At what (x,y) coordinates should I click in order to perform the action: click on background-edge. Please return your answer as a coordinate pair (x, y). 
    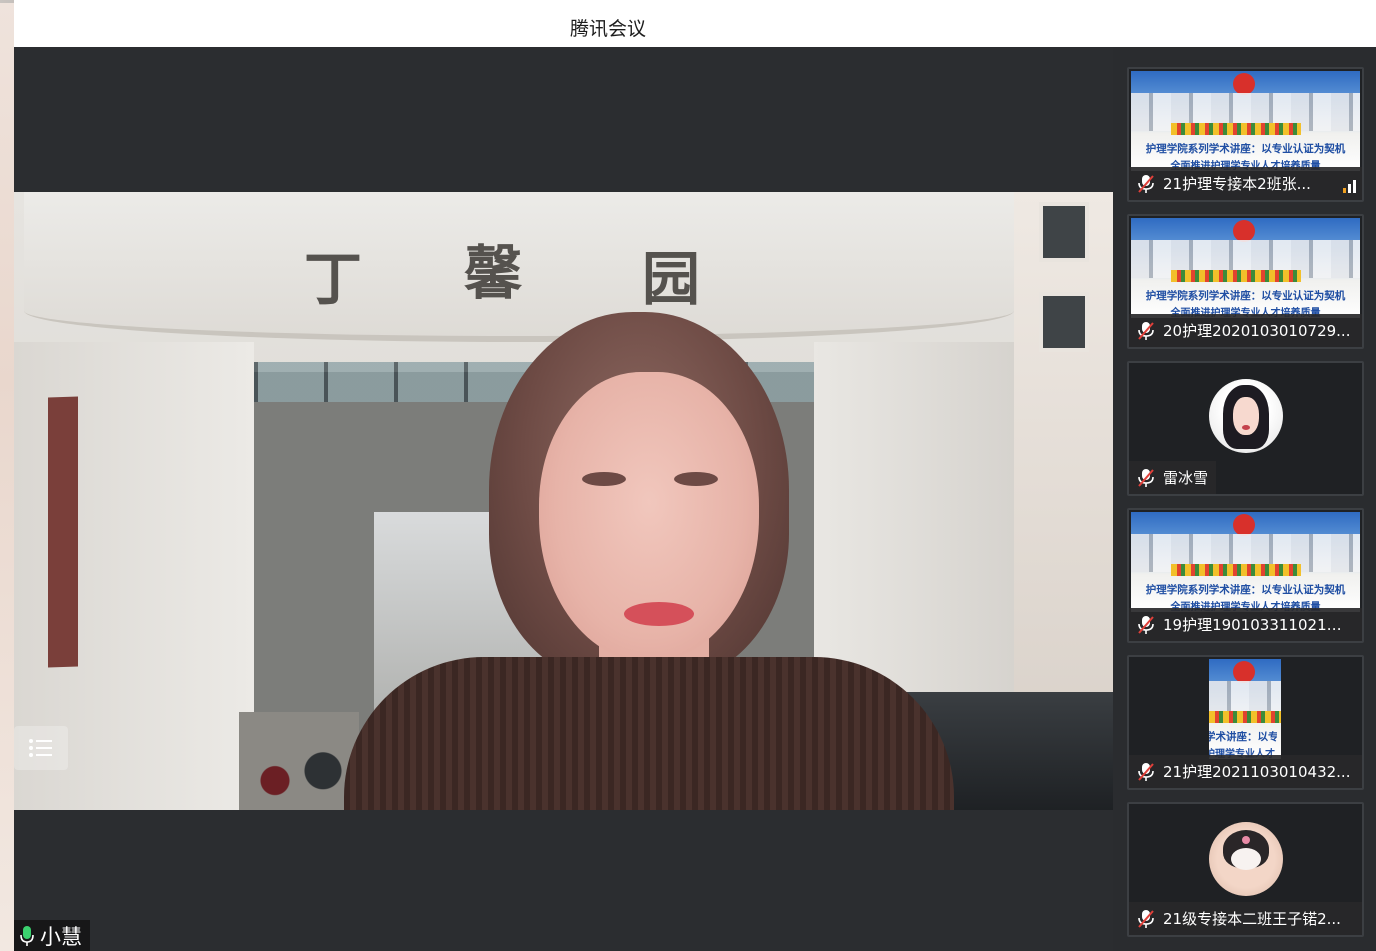
    Looking at the image, I should click on (7, 475).